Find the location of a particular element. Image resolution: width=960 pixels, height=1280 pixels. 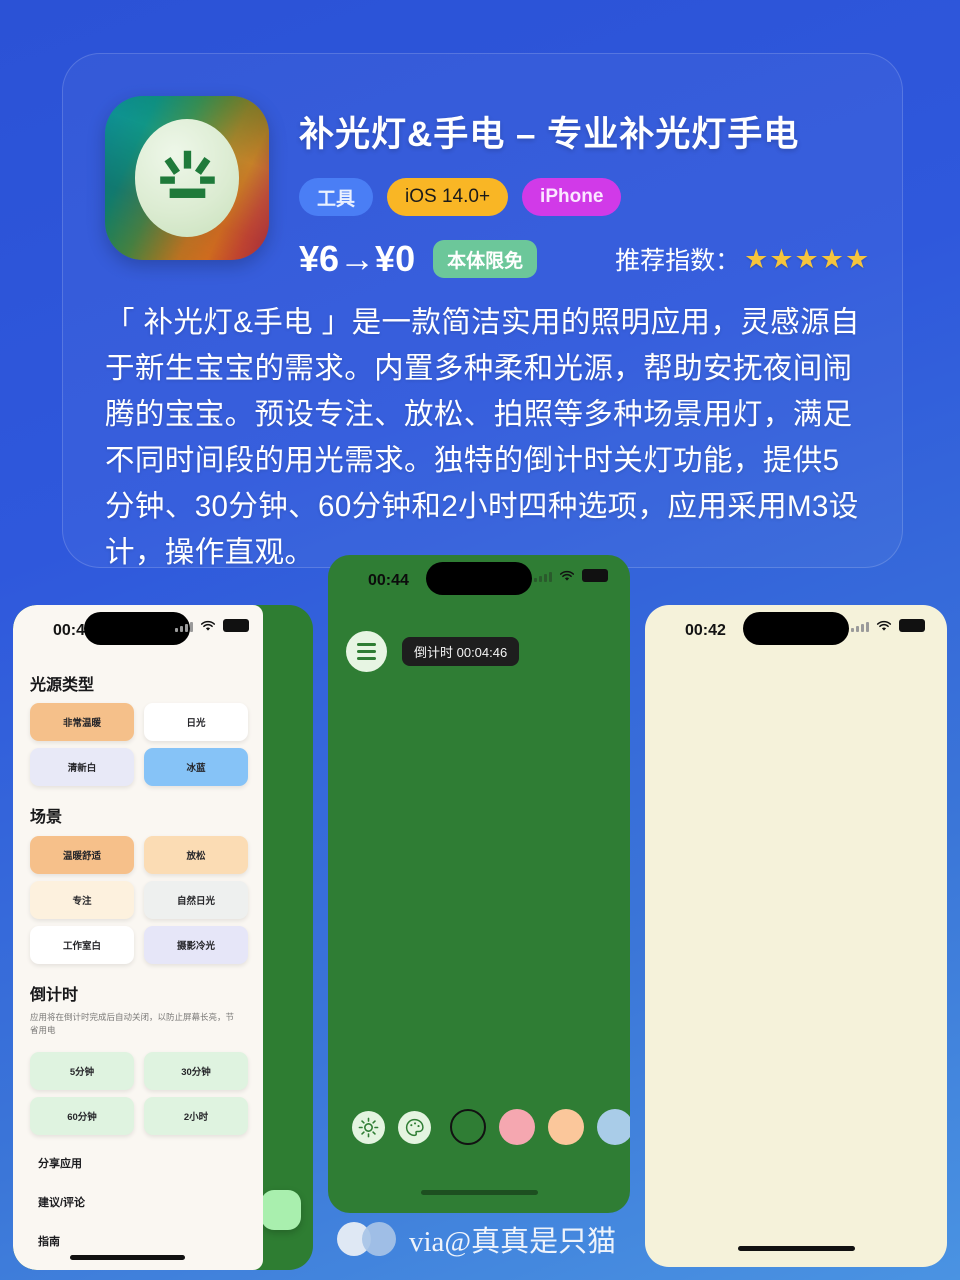

palette-icon is located at coordinates (414, 1127).